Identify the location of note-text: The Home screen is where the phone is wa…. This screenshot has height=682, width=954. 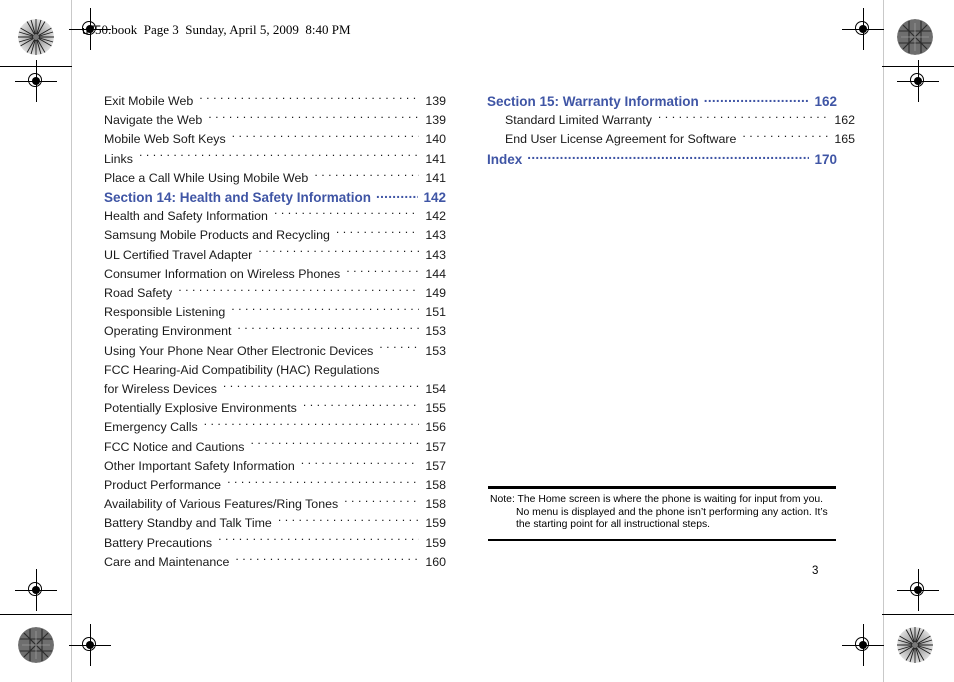
(672, 512).